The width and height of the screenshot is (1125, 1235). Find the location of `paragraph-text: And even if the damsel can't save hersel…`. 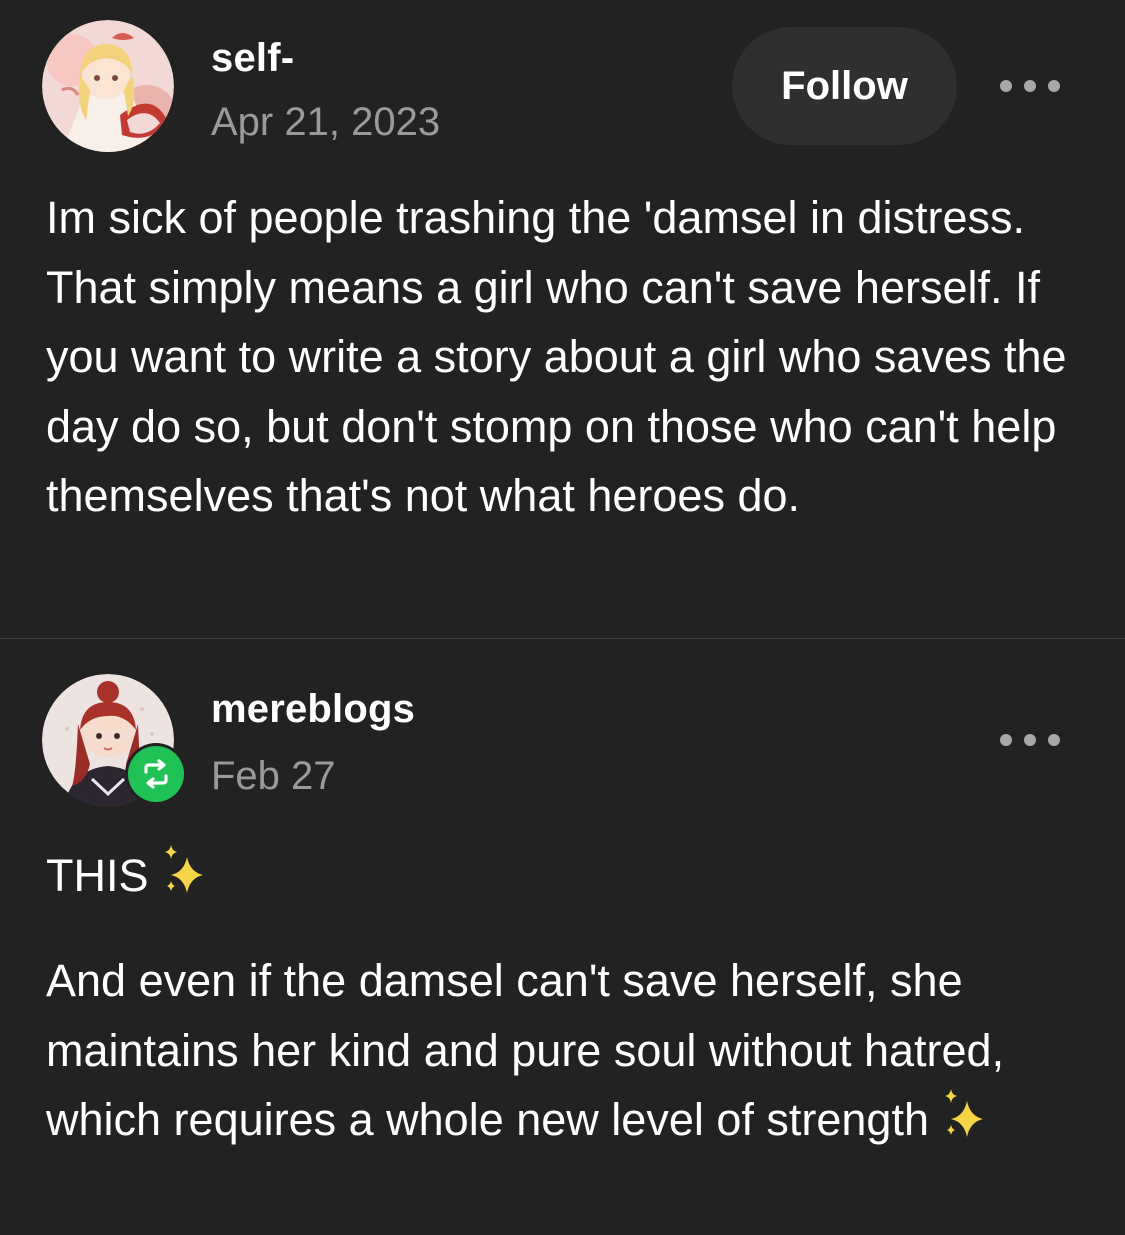

paragraph-text: And even if the damsel can't save hersel… is located at coordinates (525, 1050).